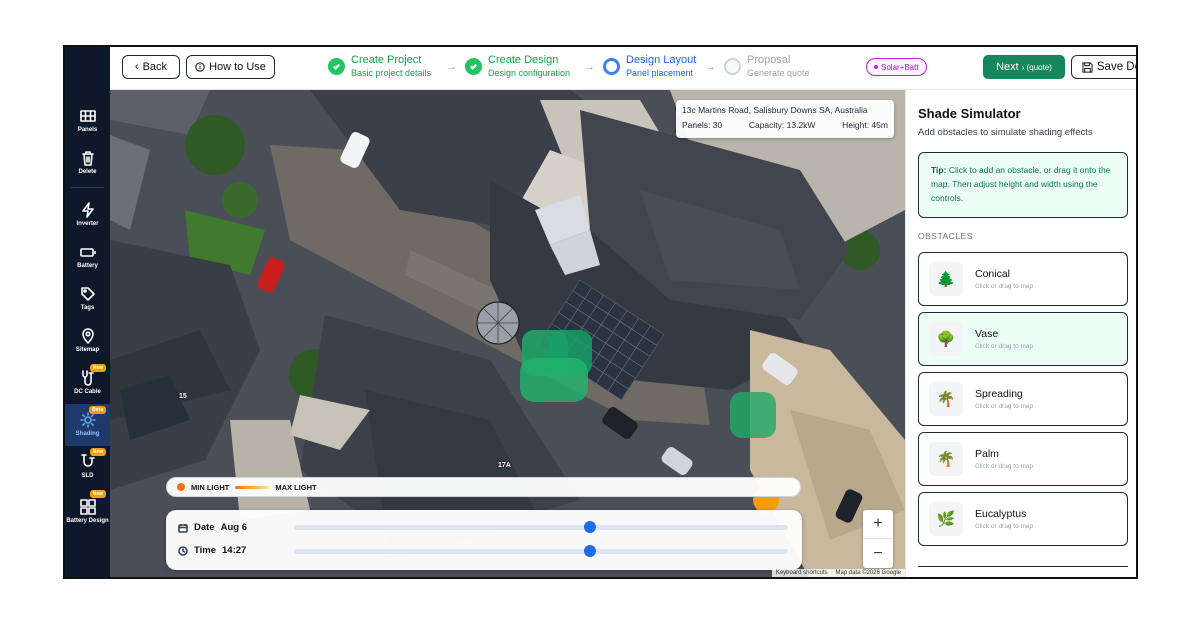 The image size is (1200, 627). Describe the element at coordinates (87, 378) in the screenshot. I see `cable-icon` at that location.